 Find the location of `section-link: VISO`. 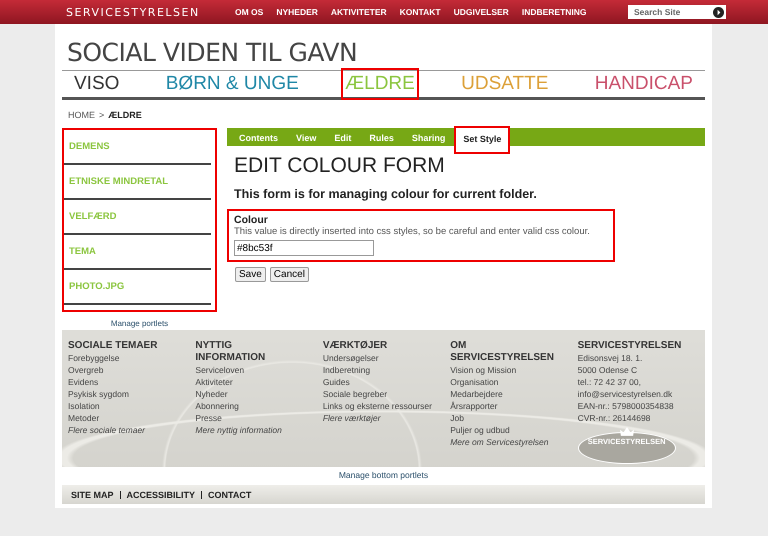

section-link: VISO is located at coordinates (97, 84).